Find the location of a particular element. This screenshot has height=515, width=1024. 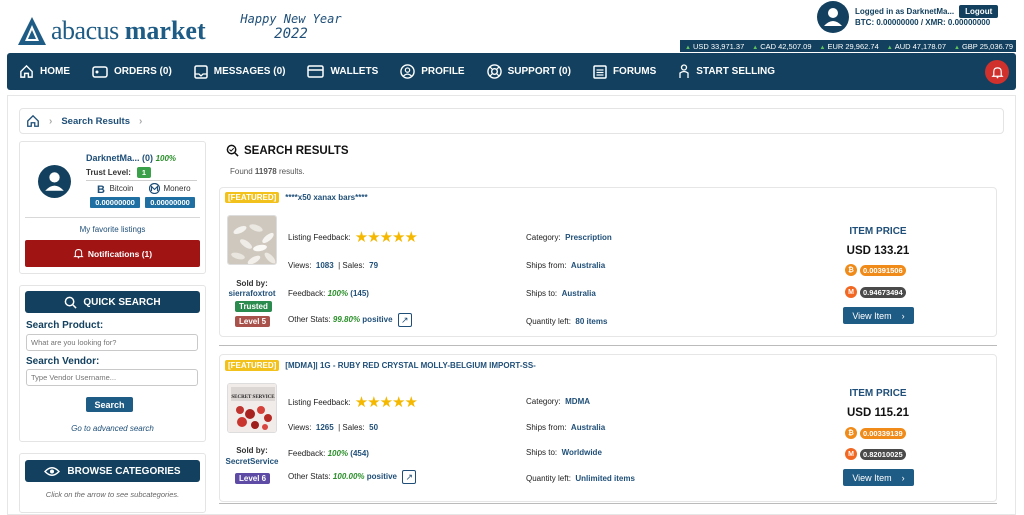

breadcrumb-current: Search Results is located at coordinates (95, 121).